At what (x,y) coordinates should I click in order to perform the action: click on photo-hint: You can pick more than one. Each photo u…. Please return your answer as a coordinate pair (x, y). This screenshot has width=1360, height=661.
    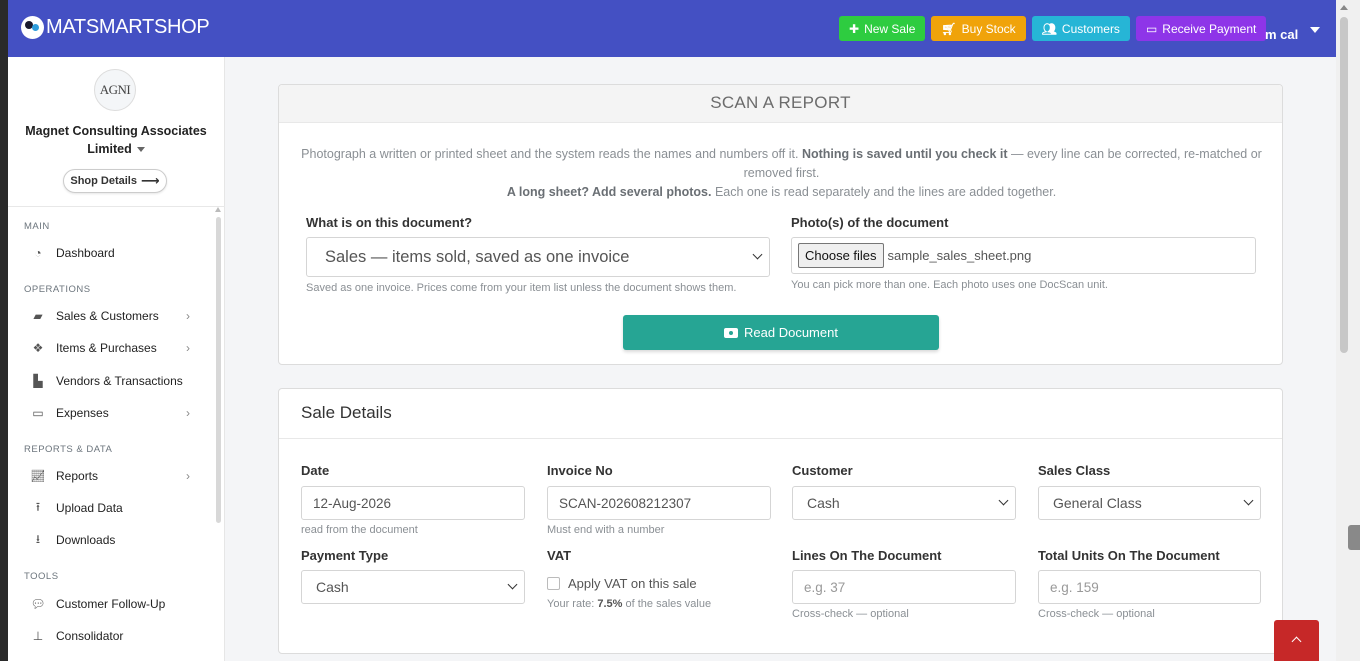
    Looking at the image, I should click on (949, 285).